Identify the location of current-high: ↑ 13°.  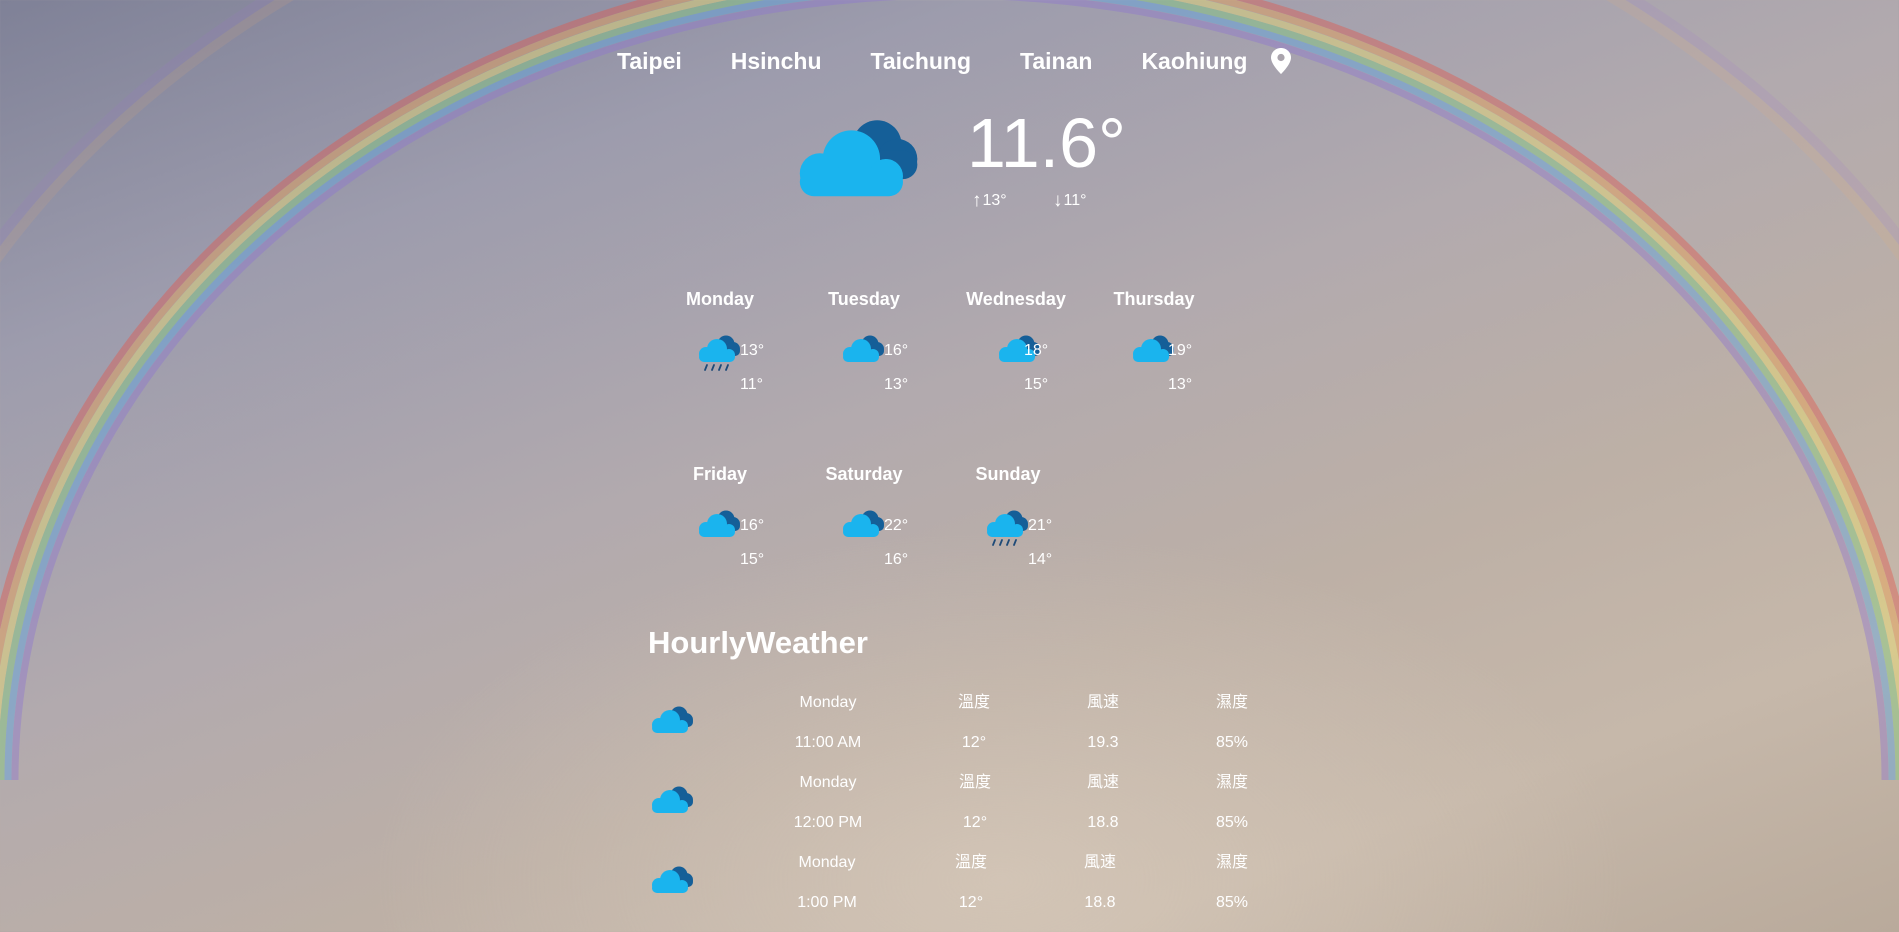
(989, 200).